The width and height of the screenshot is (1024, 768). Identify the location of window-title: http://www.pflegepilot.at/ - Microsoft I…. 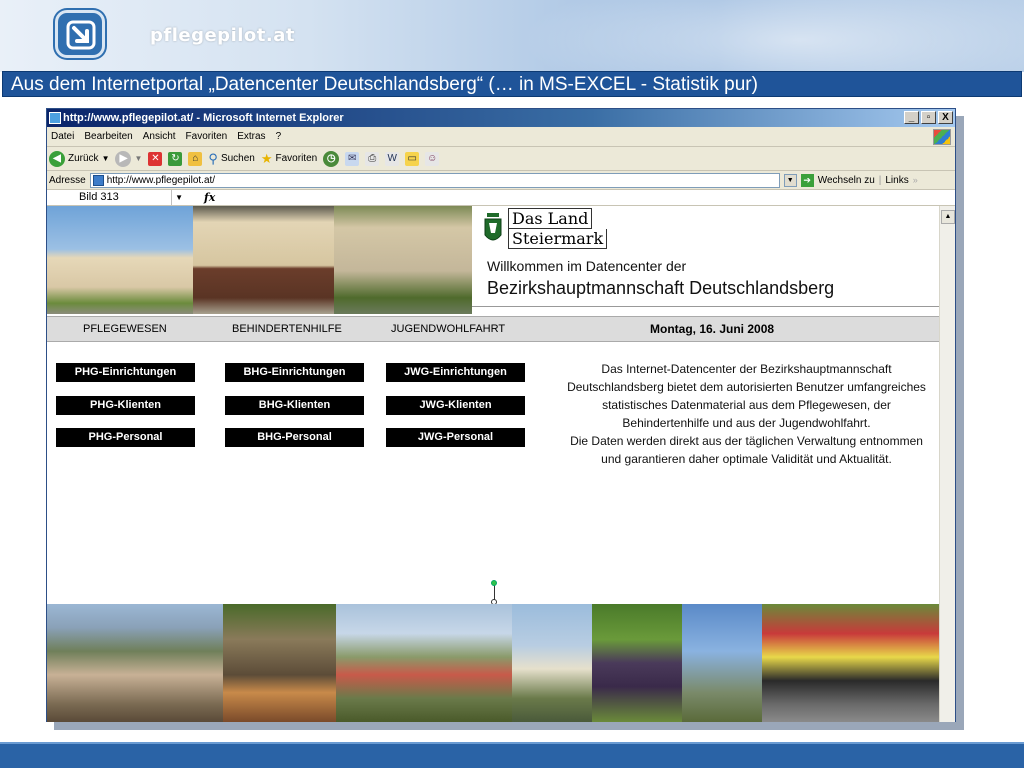
(203, 118).